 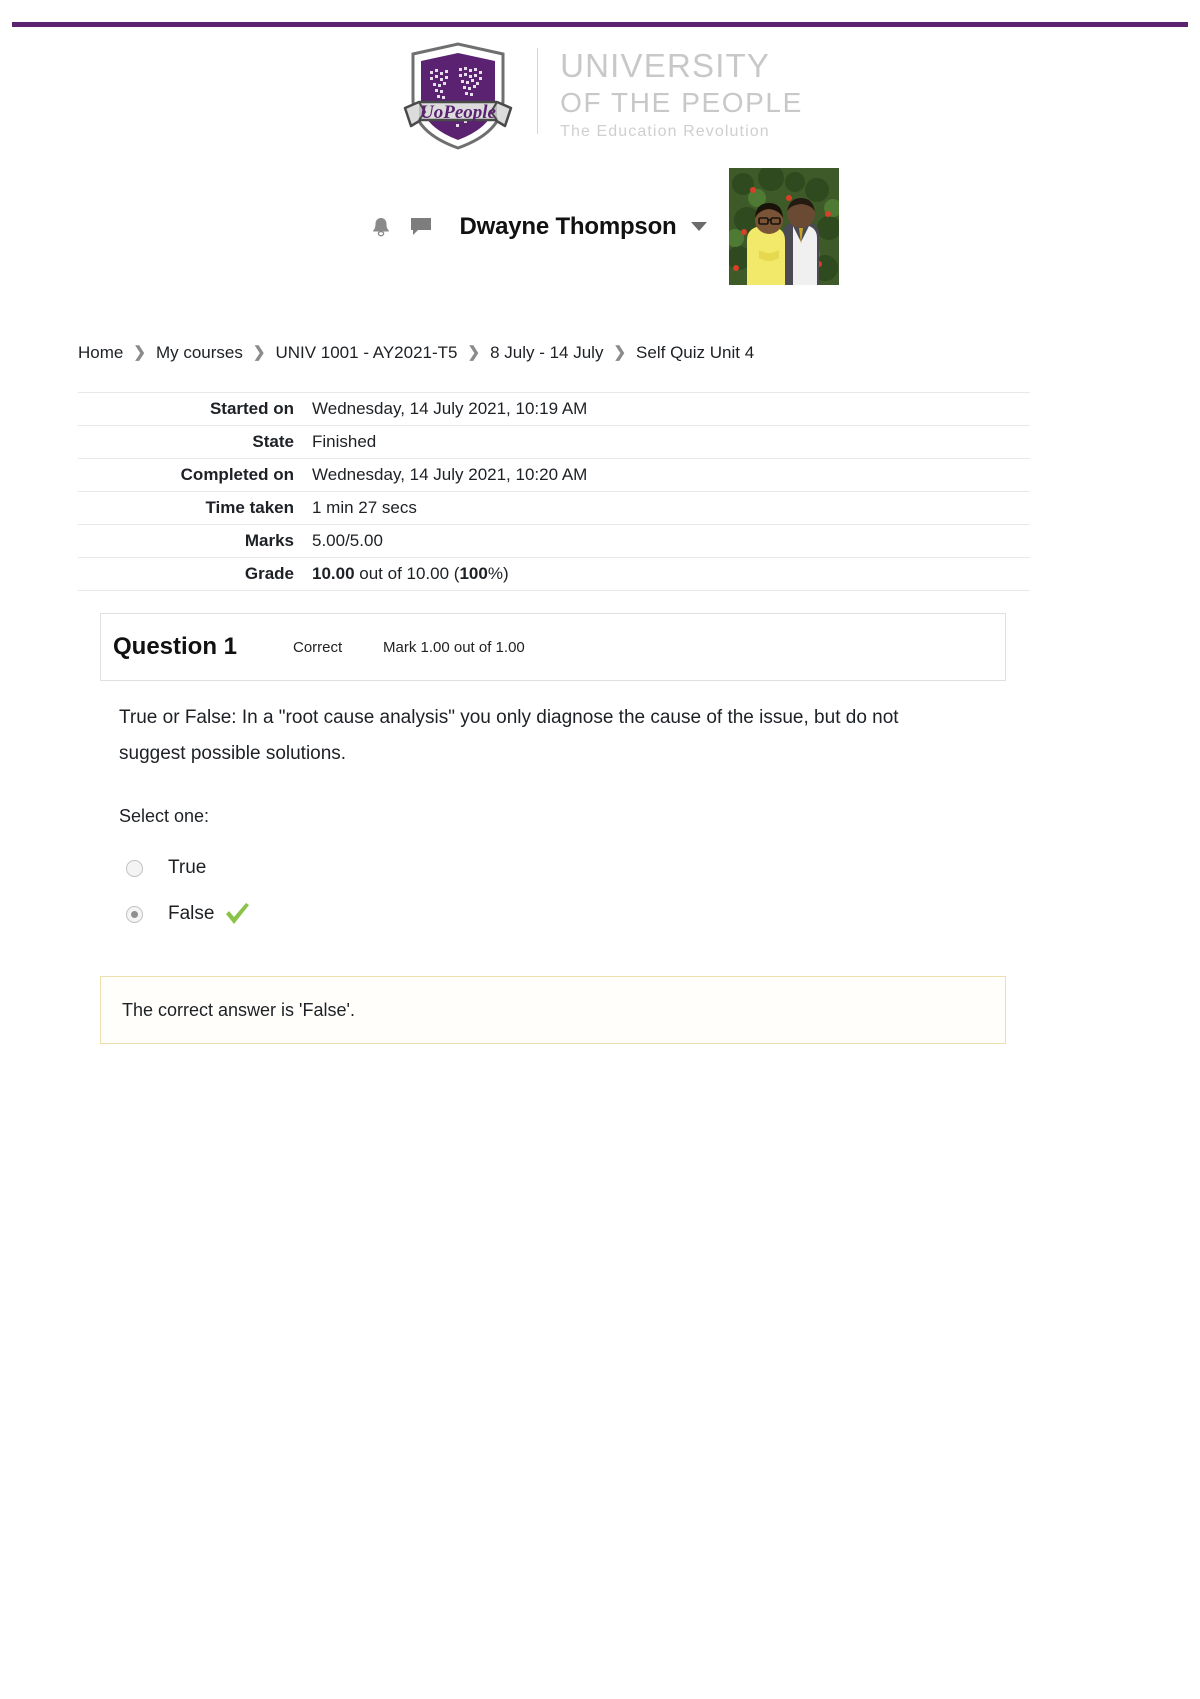 I want to click on answer-option-false: False, so click(x=188, y=914).